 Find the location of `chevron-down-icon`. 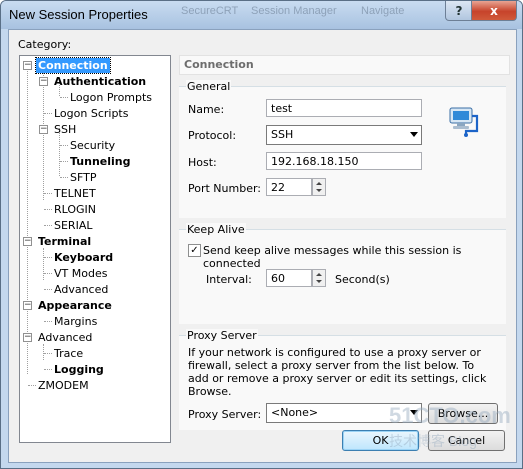

chevron-down-icon is located at coordinates (414, 134).